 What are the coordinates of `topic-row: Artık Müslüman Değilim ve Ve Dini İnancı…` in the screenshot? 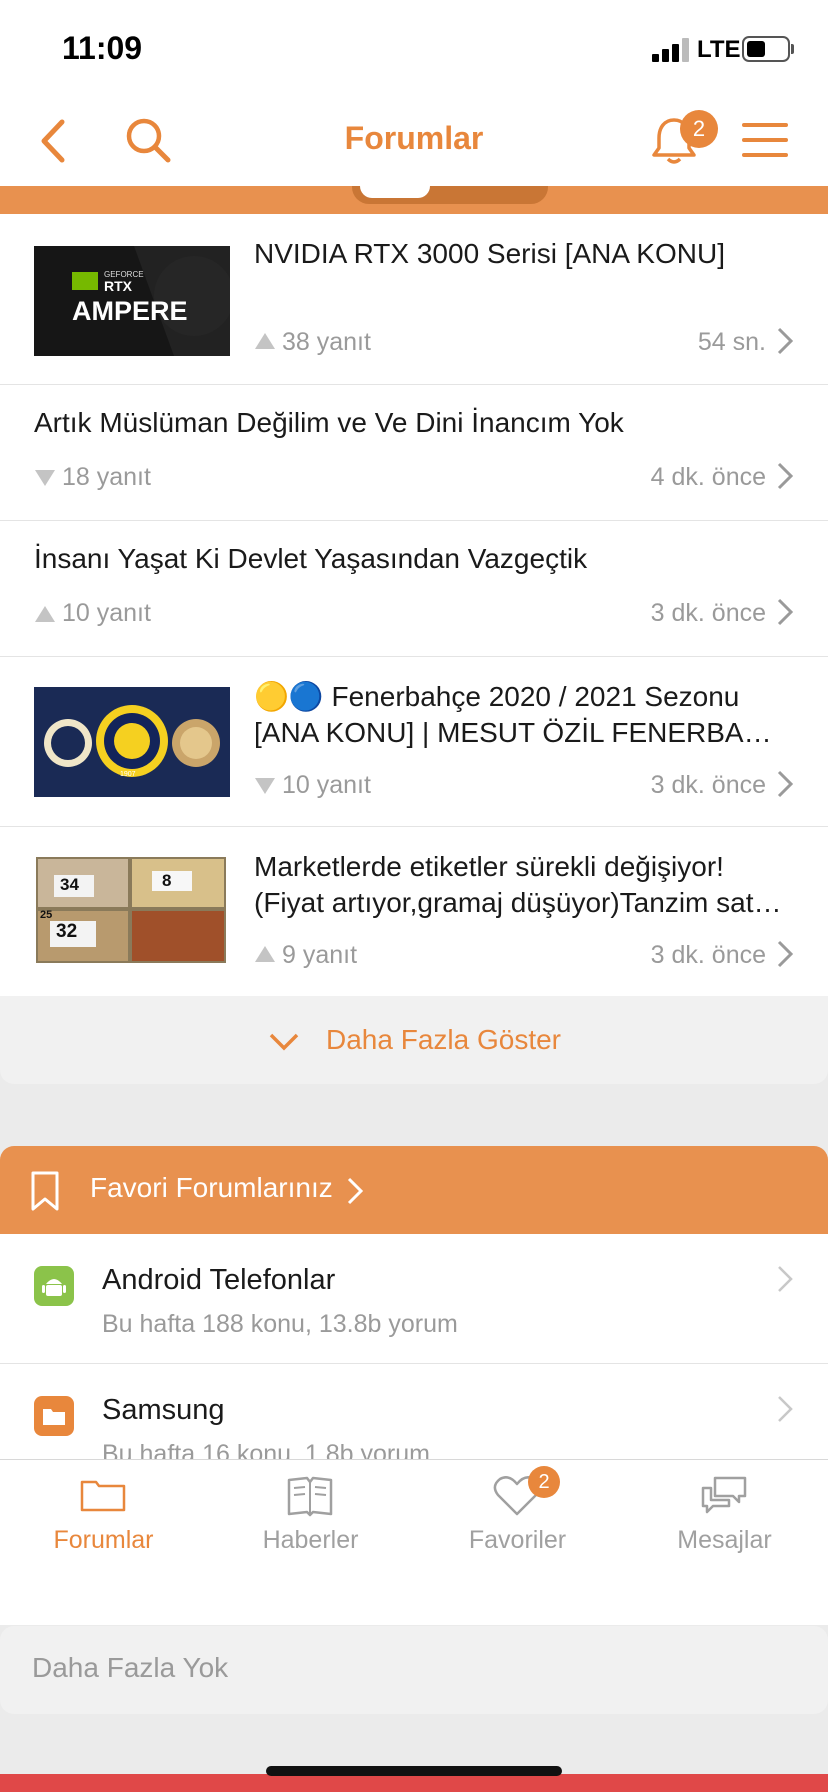 It's located at (414, 453).